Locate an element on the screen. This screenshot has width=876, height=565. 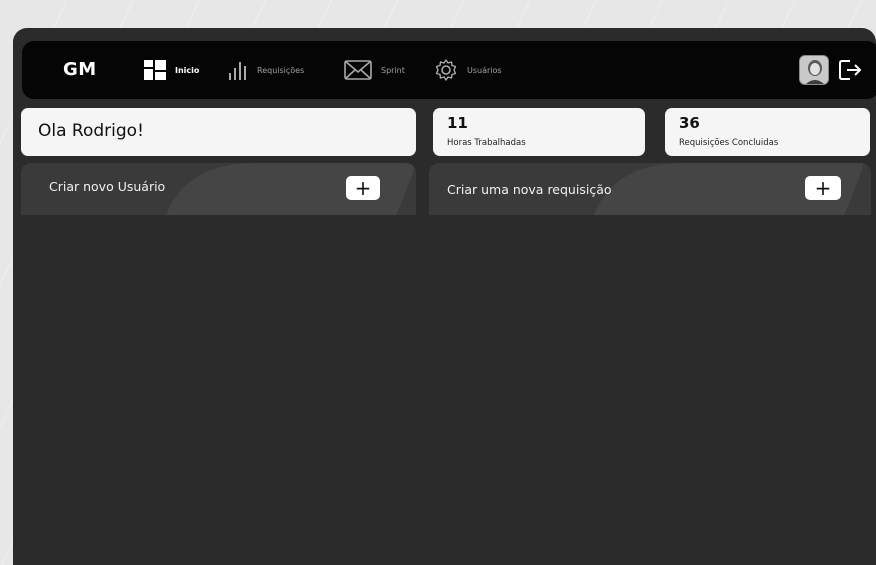
nav-label-inicio: Inicio is located at coordinates (187, 70).